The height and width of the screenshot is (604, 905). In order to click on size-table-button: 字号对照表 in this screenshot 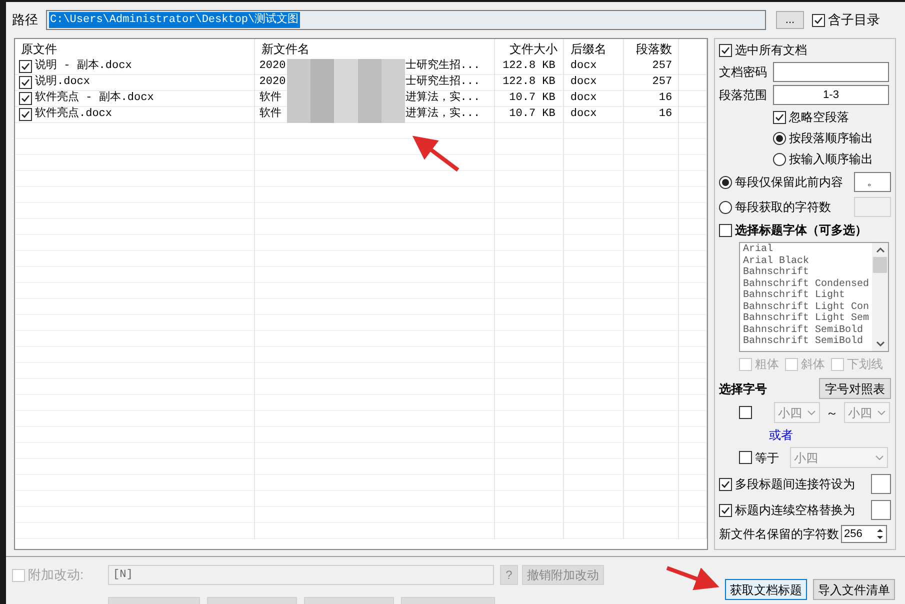, I will do `click(855, 388)`.